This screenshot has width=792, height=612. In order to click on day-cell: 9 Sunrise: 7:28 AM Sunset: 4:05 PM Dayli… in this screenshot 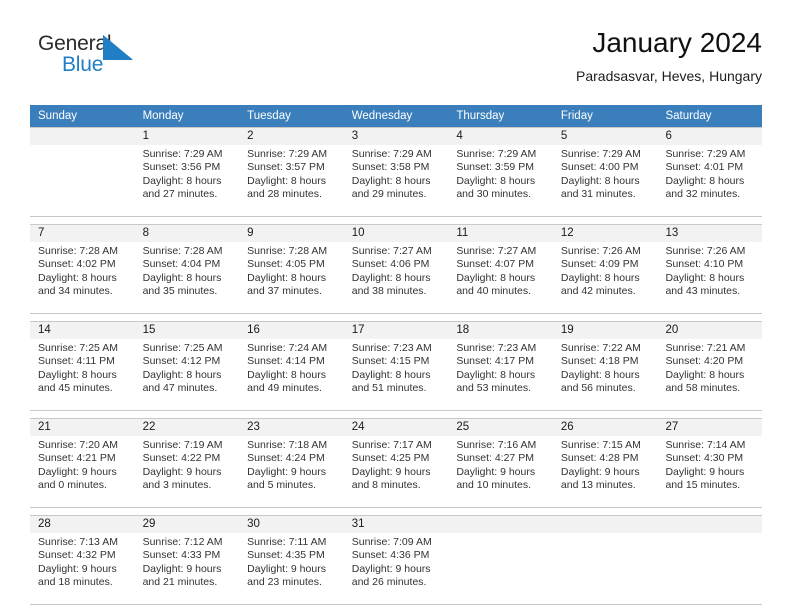, I will do `click(291, 269)`.